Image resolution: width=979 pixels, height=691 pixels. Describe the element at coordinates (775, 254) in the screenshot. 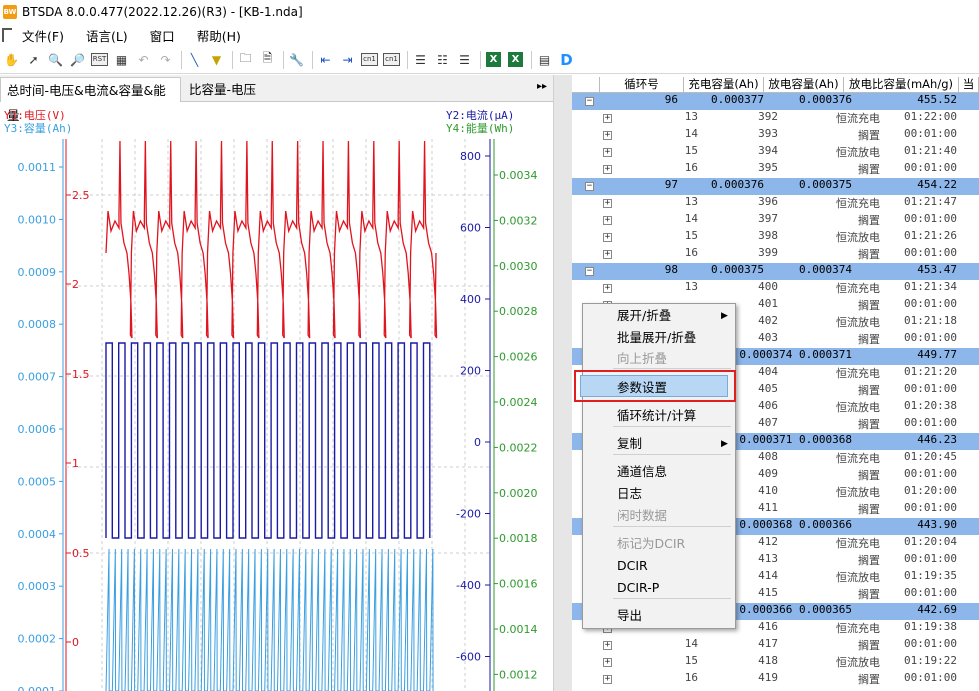

I see `step-row: +16 399 搁置 00:01:00` at that location.